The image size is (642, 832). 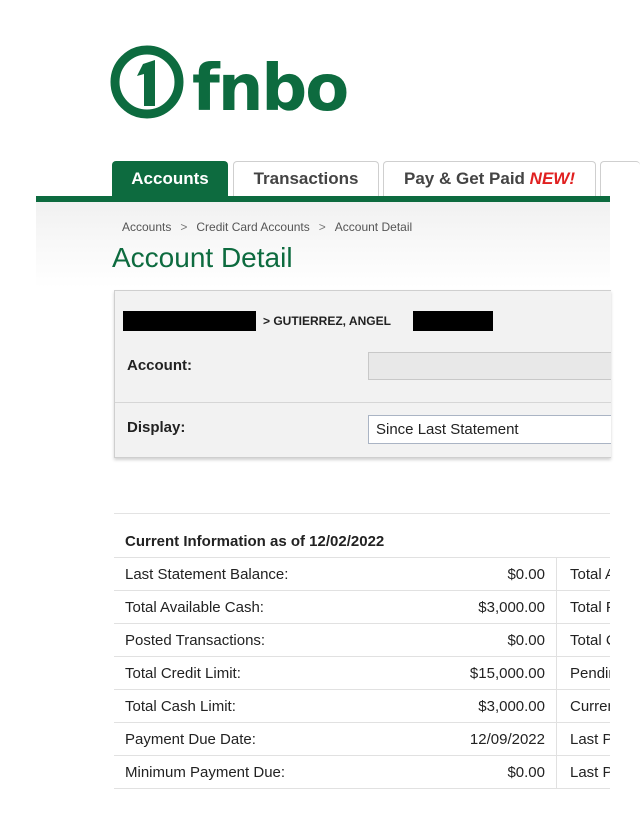 What do you see at coordinates (431, 673) in the screenshot?
I see `row-value: $15,000.00` at bounding box center [431, 673].